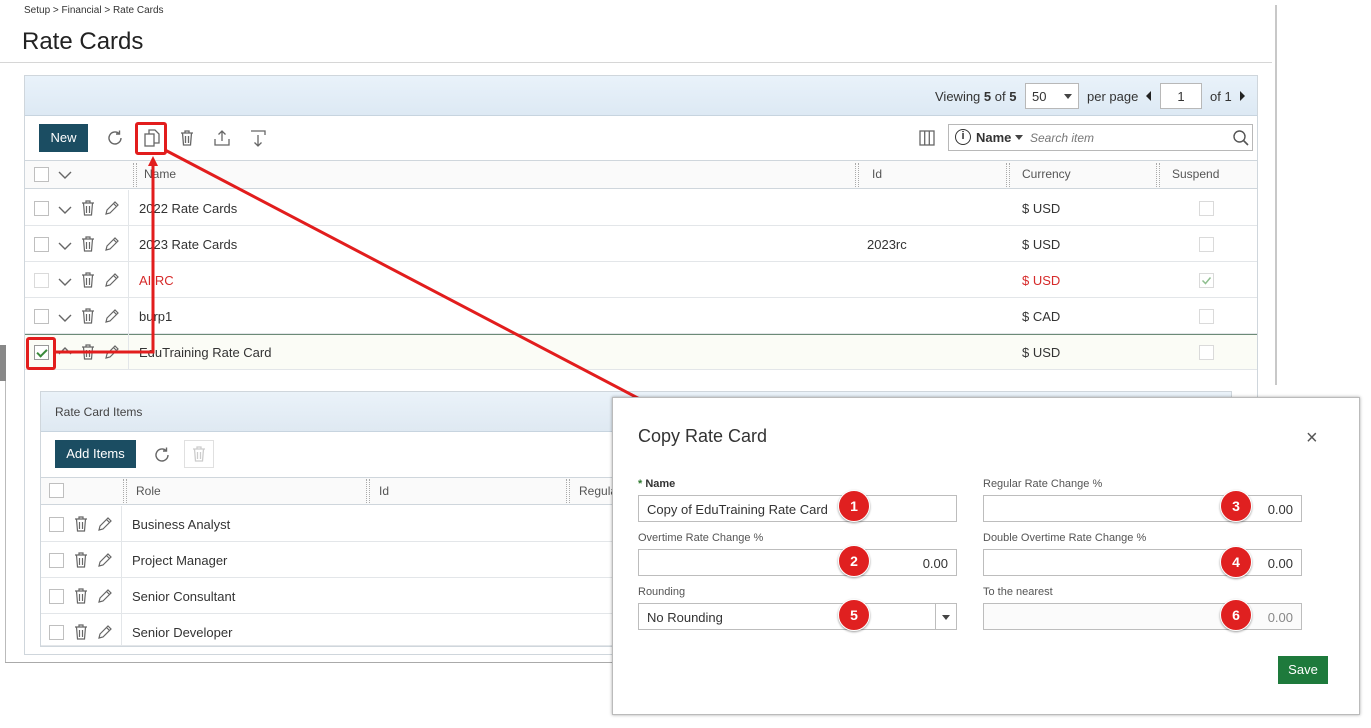  What do you see at coordinates (148, 491) in the screenshot?
I see `column-header-role: Role` at bounding box center [148, 491].